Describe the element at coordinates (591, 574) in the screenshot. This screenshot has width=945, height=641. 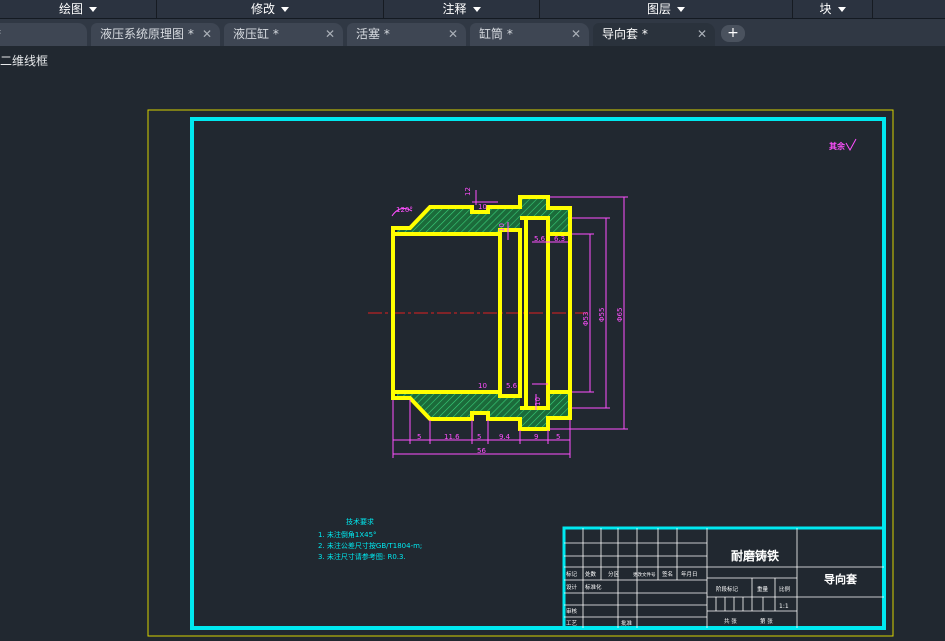
I see `tb-label: 处数` at that location.